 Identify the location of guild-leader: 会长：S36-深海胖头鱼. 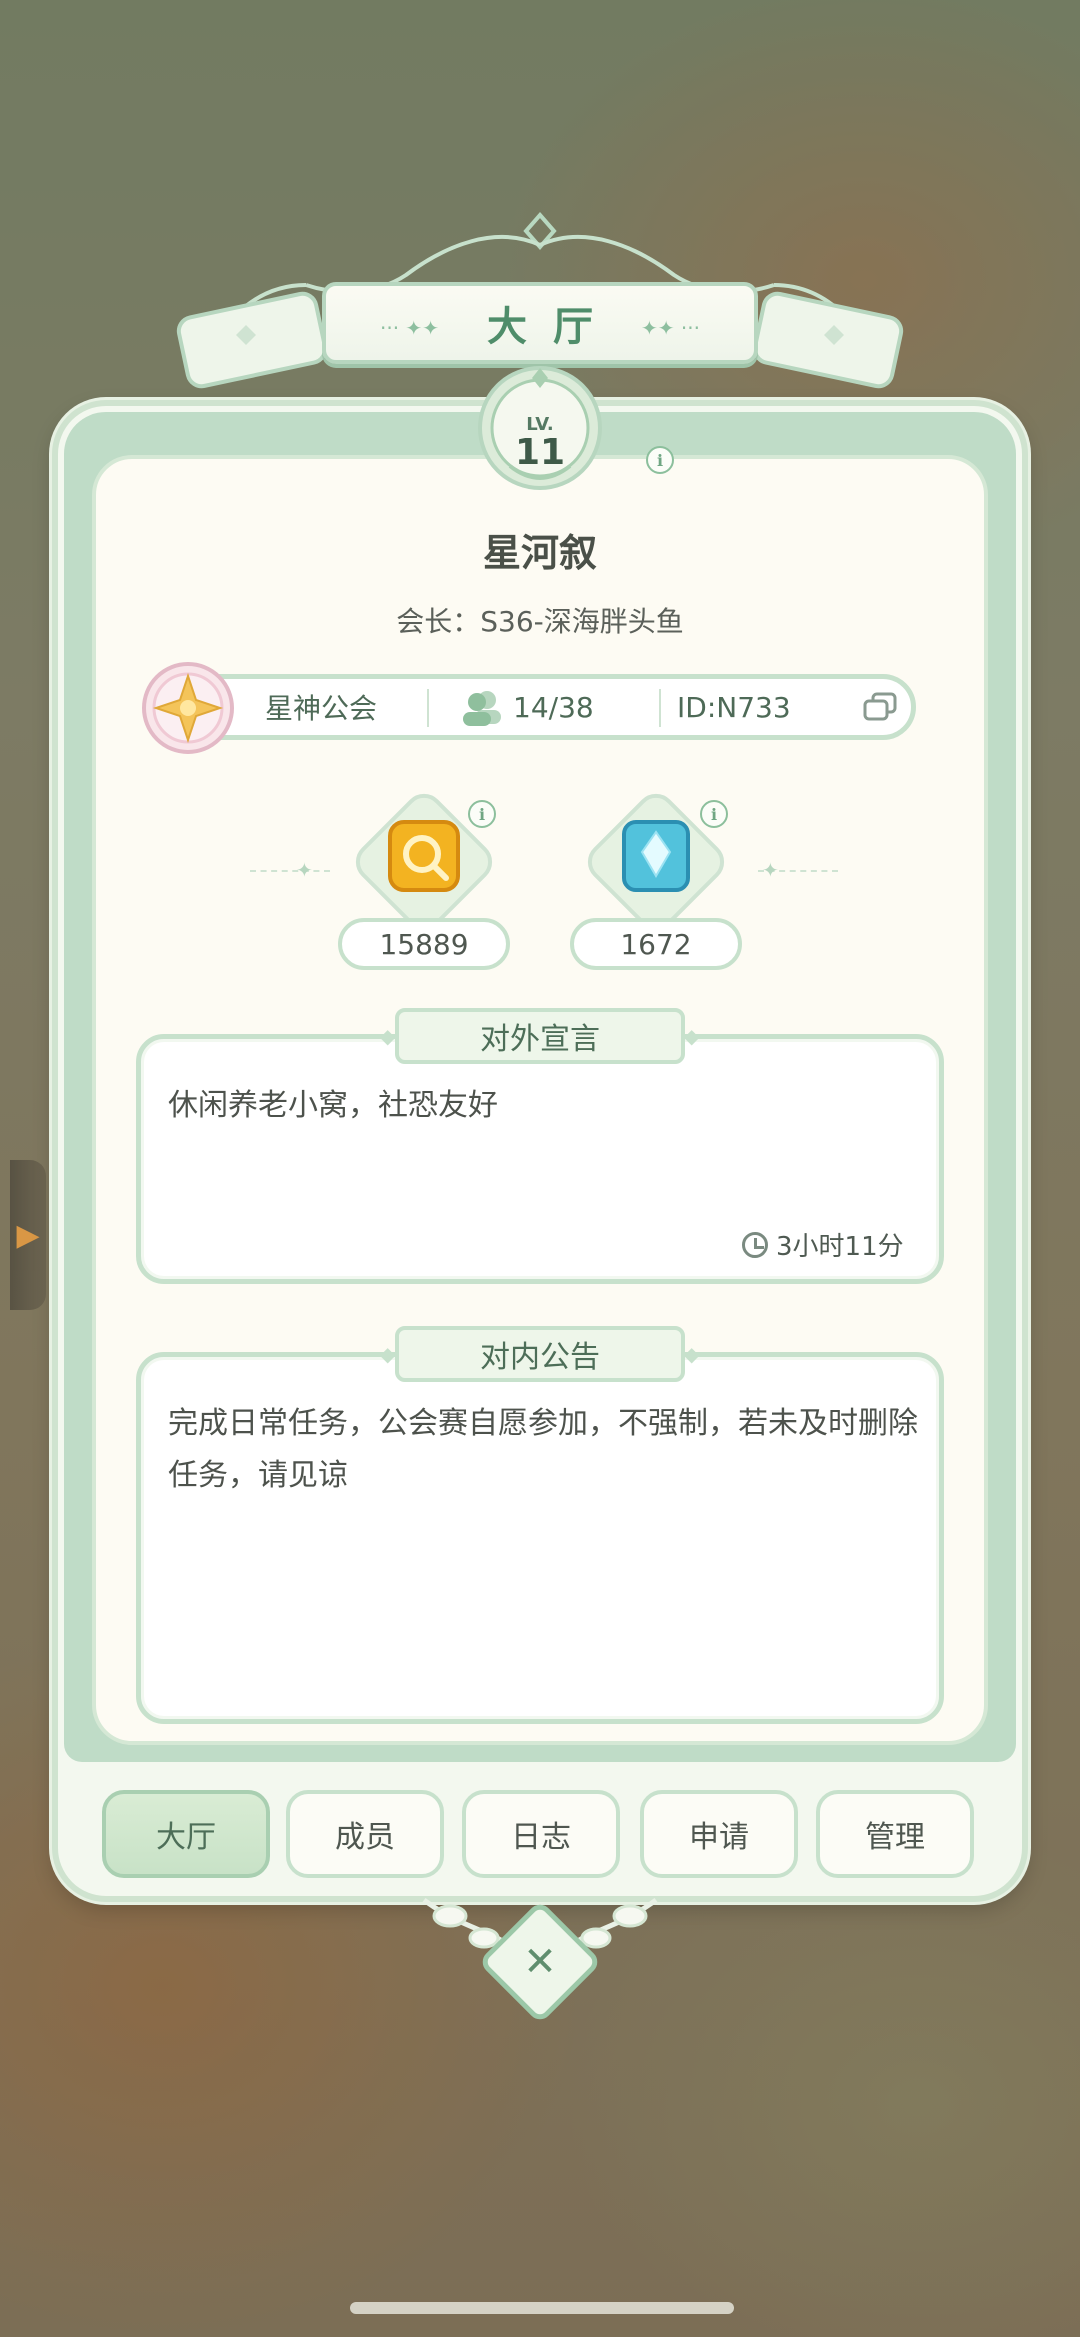
(540, 621).